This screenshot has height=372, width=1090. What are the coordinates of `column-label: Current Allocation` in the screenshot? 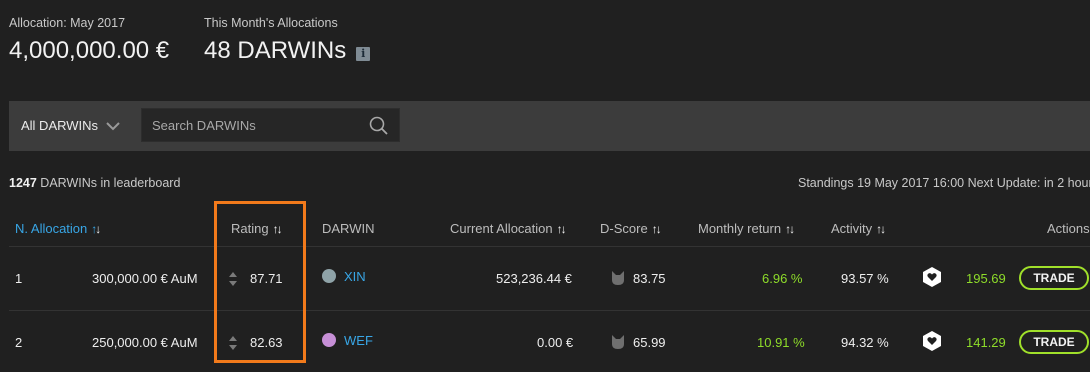 It's located at (501, 228).